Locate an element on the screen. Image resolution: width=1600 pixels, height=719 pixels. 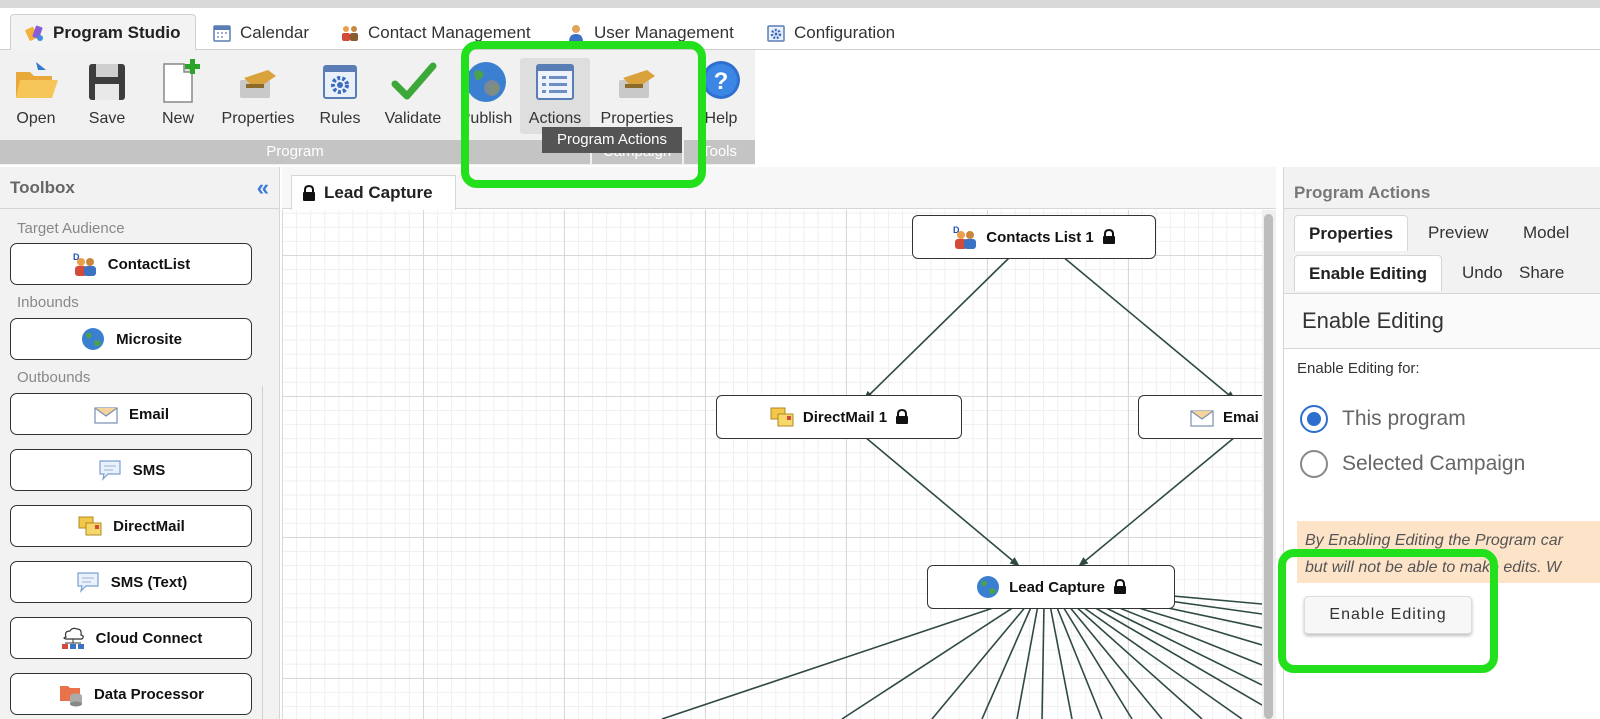
tab-label: Program Studio is located at coordinates (117, 32).